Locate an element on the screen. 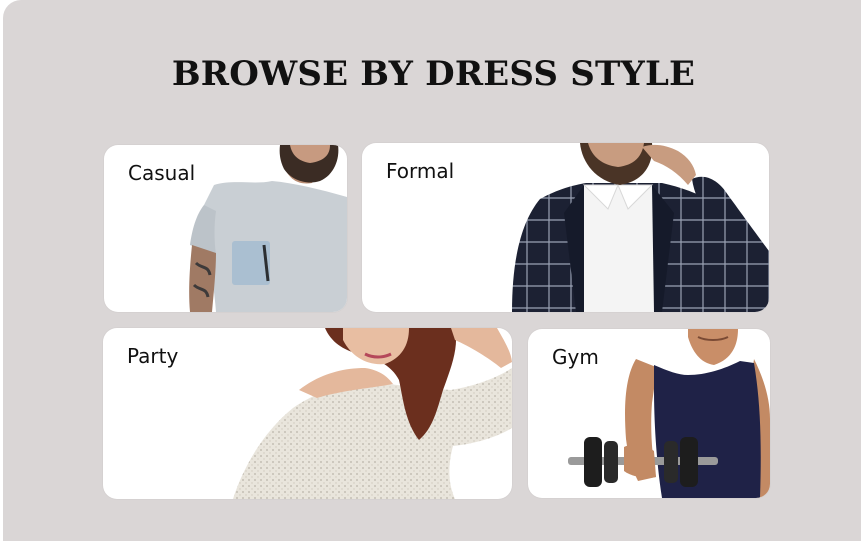  style-label-party: Party is located at coordinates (153, 356).